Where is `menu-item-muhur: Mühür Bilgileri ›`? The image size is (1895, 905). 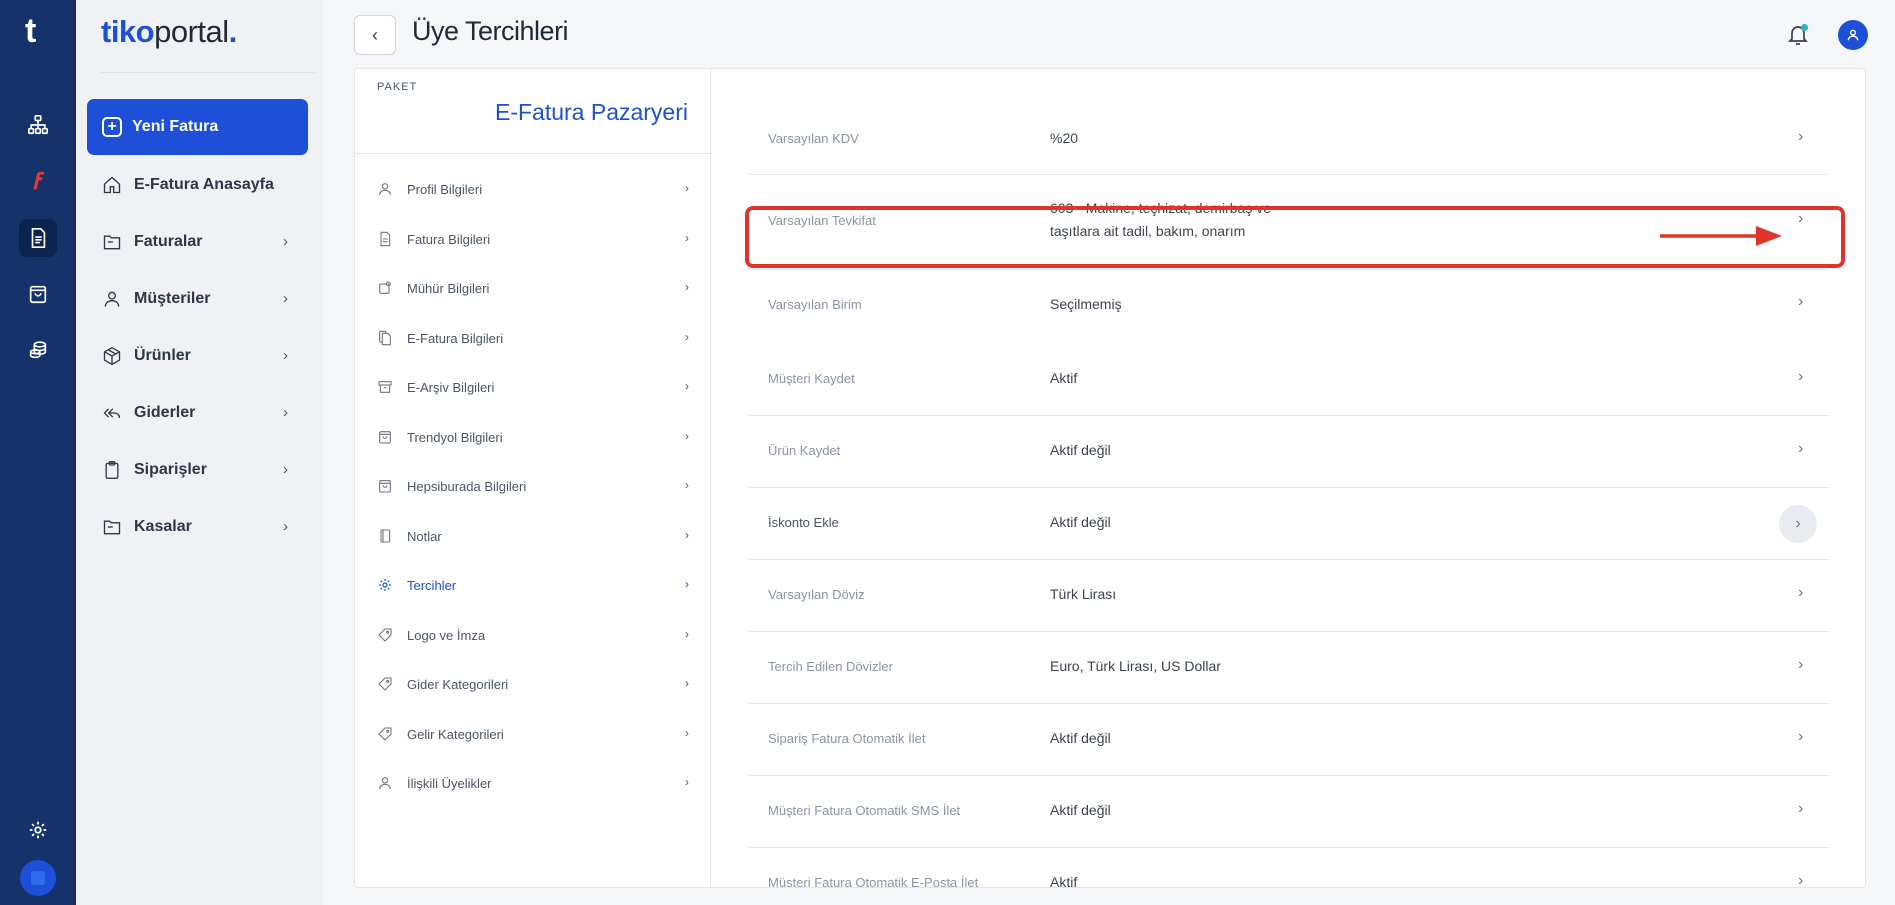 menu-item-muhur: Mühür Bilgileri › is located at coordinates (533, 288).